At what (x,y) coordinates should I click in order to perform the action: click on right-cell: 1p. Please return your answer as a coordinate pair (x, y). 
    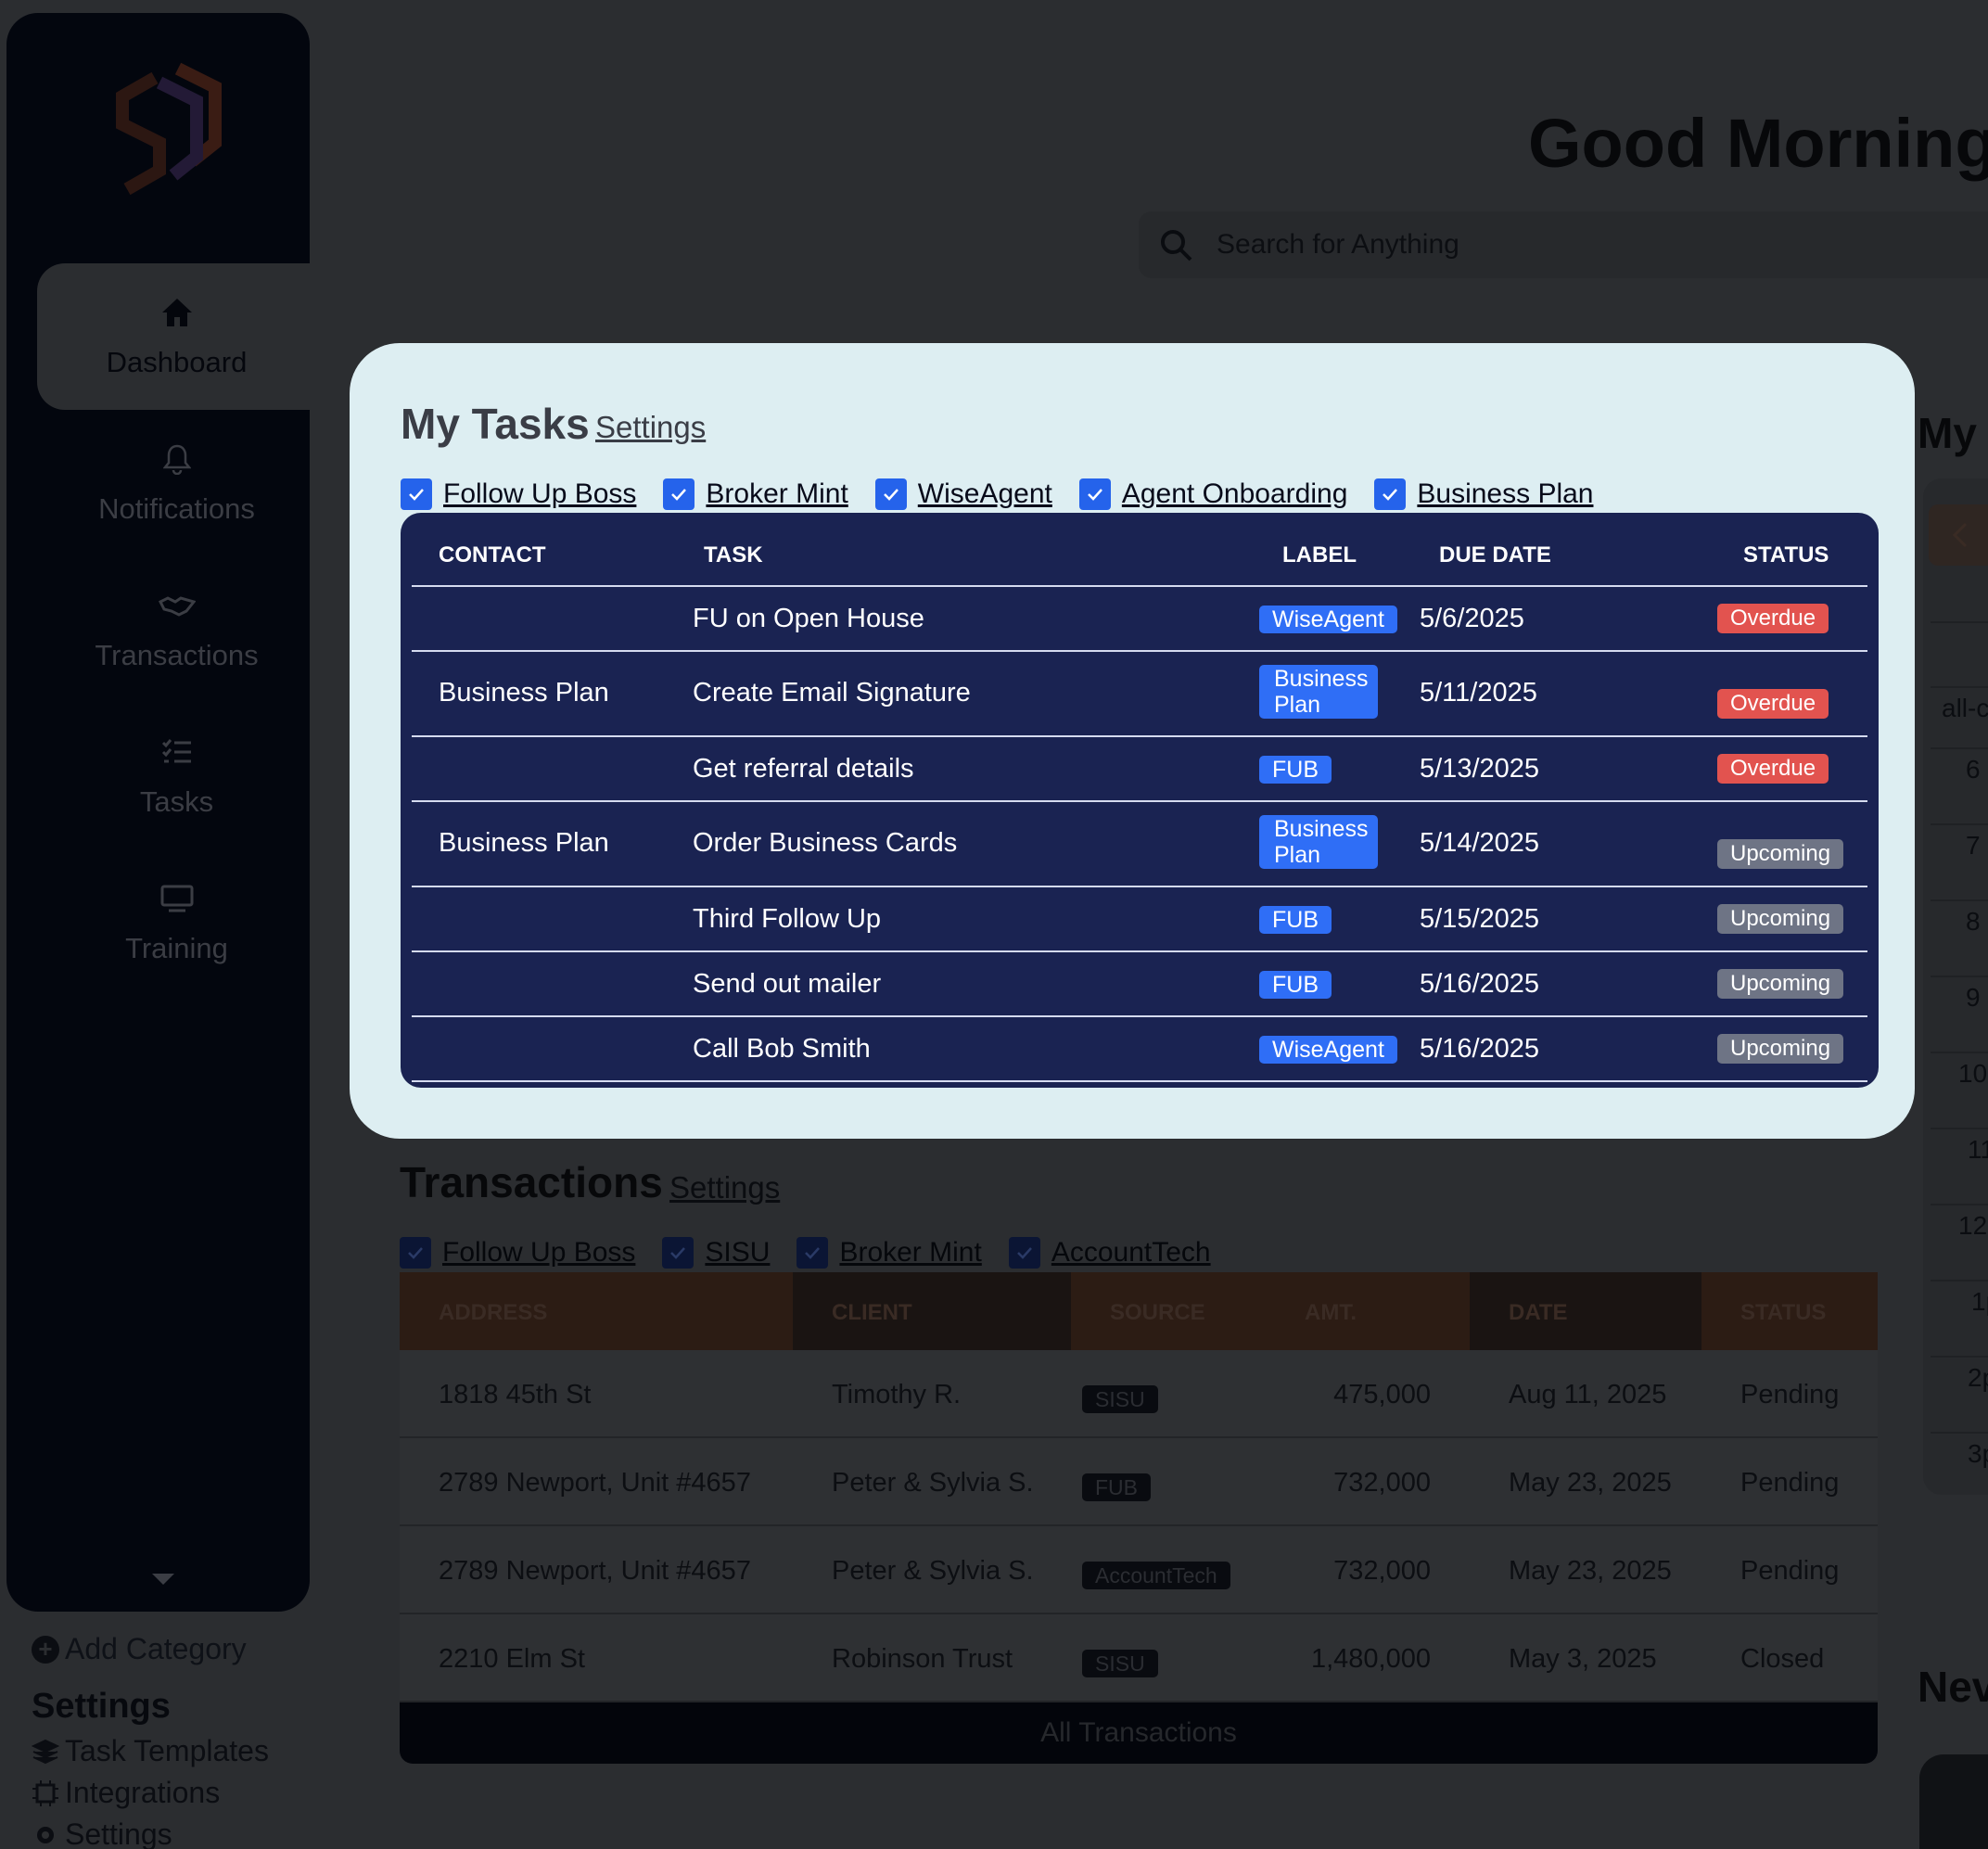
    Looking at the image, I should click on (1959, 1317).